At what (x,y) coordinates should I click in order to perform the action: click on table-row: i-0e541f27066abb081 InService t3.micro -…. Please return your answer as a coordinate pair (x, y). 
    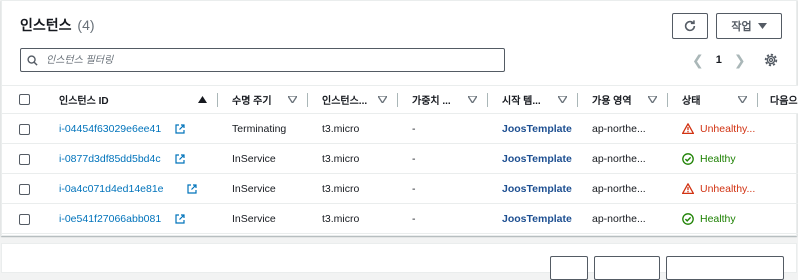
    Looking at the image, I should click on (400, 219).